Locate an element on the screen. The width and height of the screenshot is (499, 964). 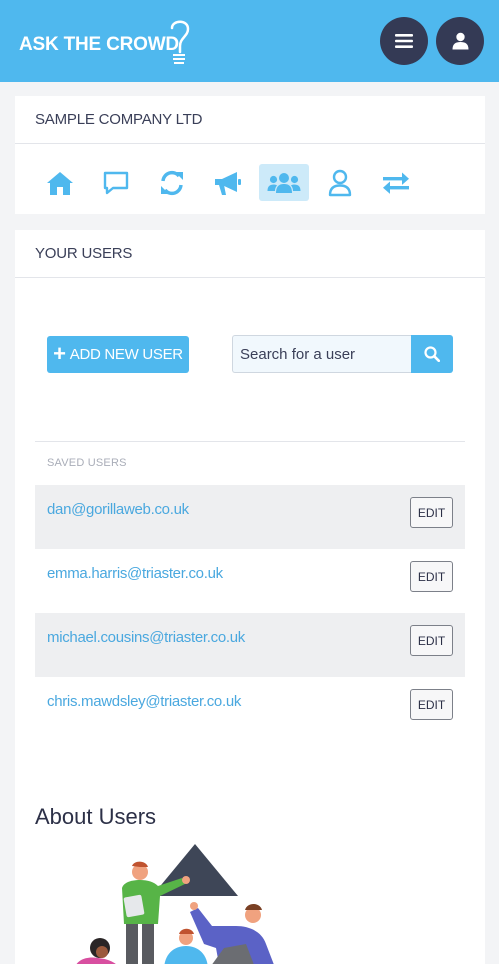
search-icon is located at coordinates (432, 354).